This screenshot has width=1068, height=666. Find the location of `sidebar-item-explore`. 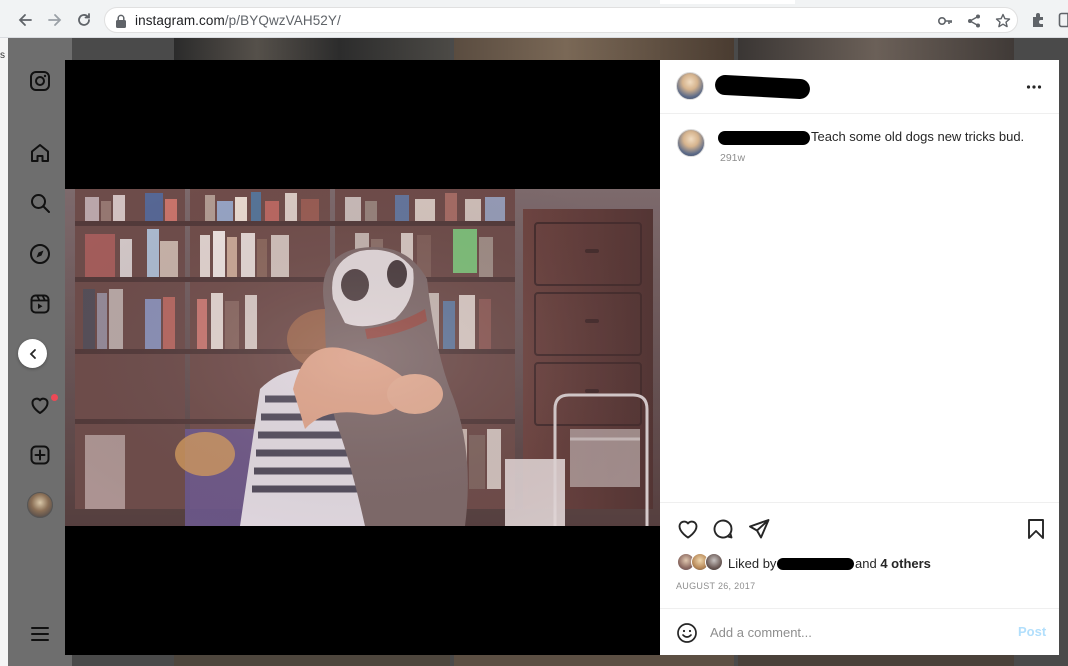

sidebar-item-explore is located at coordinates (40, 254).